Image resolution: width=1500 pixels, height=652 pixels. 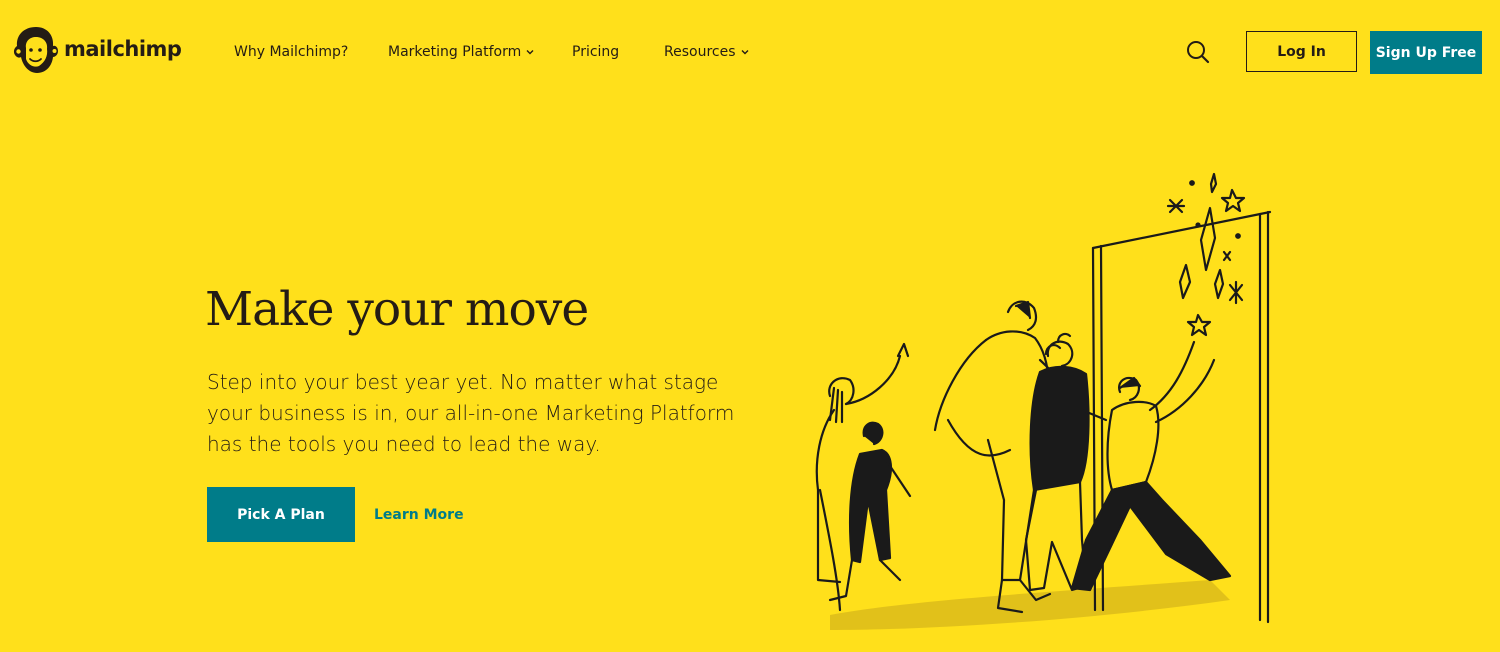 What do you see at coordinates (281, 514) in the screenshot?
I see `pick-a-plan-button: Pick A Plan` at bounding box center [281, 514].